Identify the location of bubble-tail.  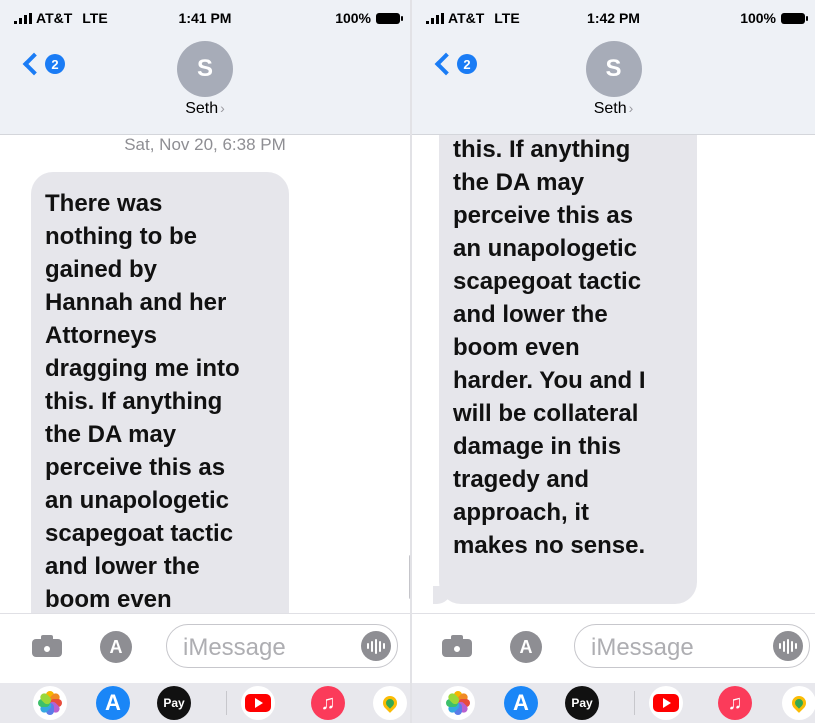
(442, 595).